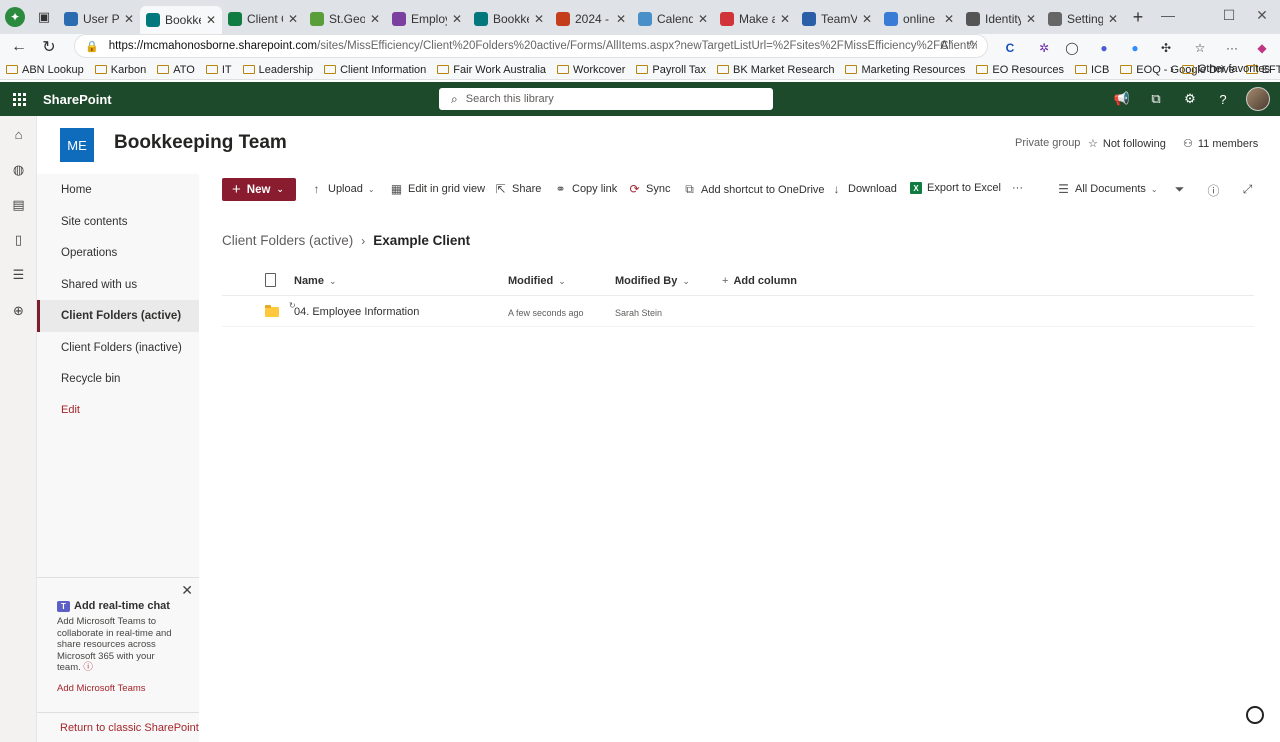  I want to click on nav-item: Client Folders (inactive), so click(118, 348).